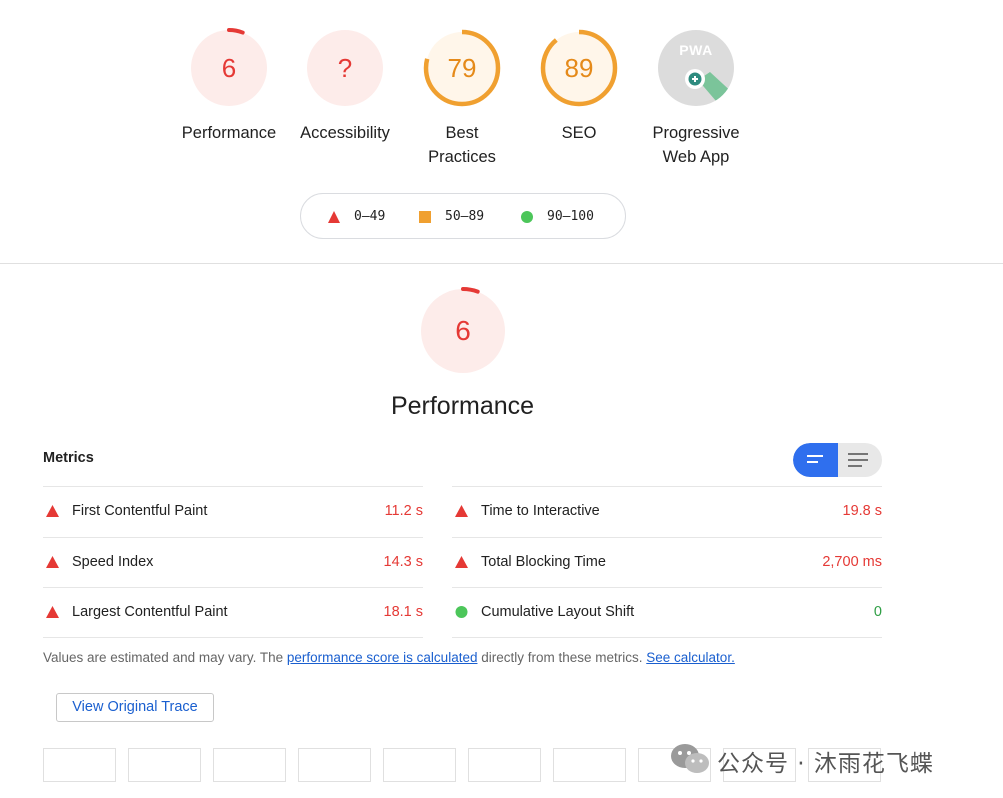 The image size is (1003, 798). What do you see at coordinates (68, 458) in the screenshot?
I see `metrics-heading: Metrics` at bounding box center [68, 458].